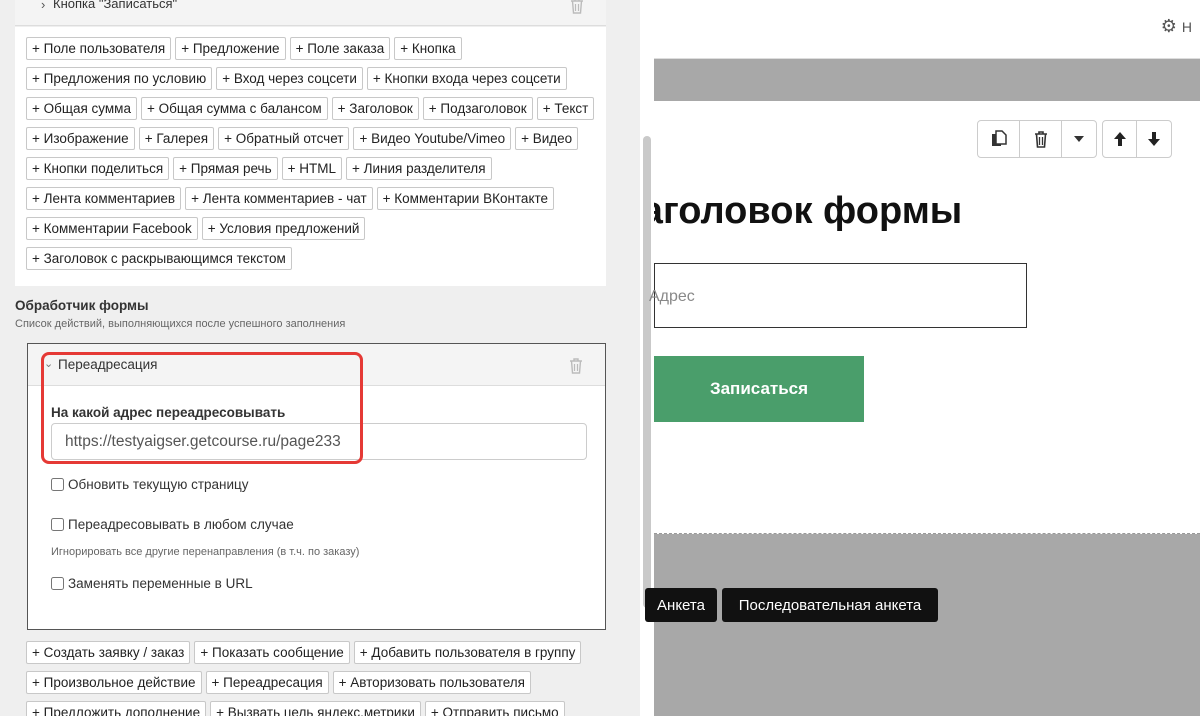 The image size is (1200, 716). Describe the element at coordinates (99, 48) in the screenshot. I see `add-block-button: + Поле пользователя` at that location.